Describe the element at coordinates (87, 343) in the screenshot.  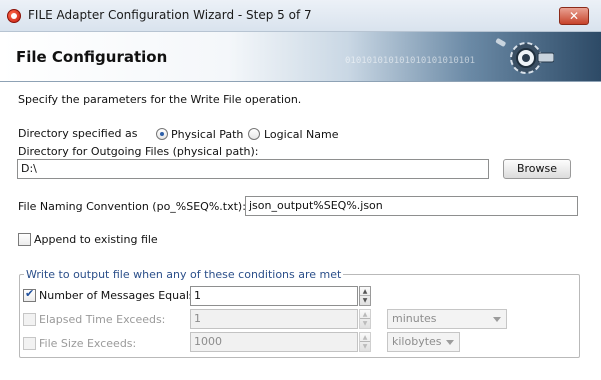
I see `file-size-label: File Size Exceeds:` at that location.